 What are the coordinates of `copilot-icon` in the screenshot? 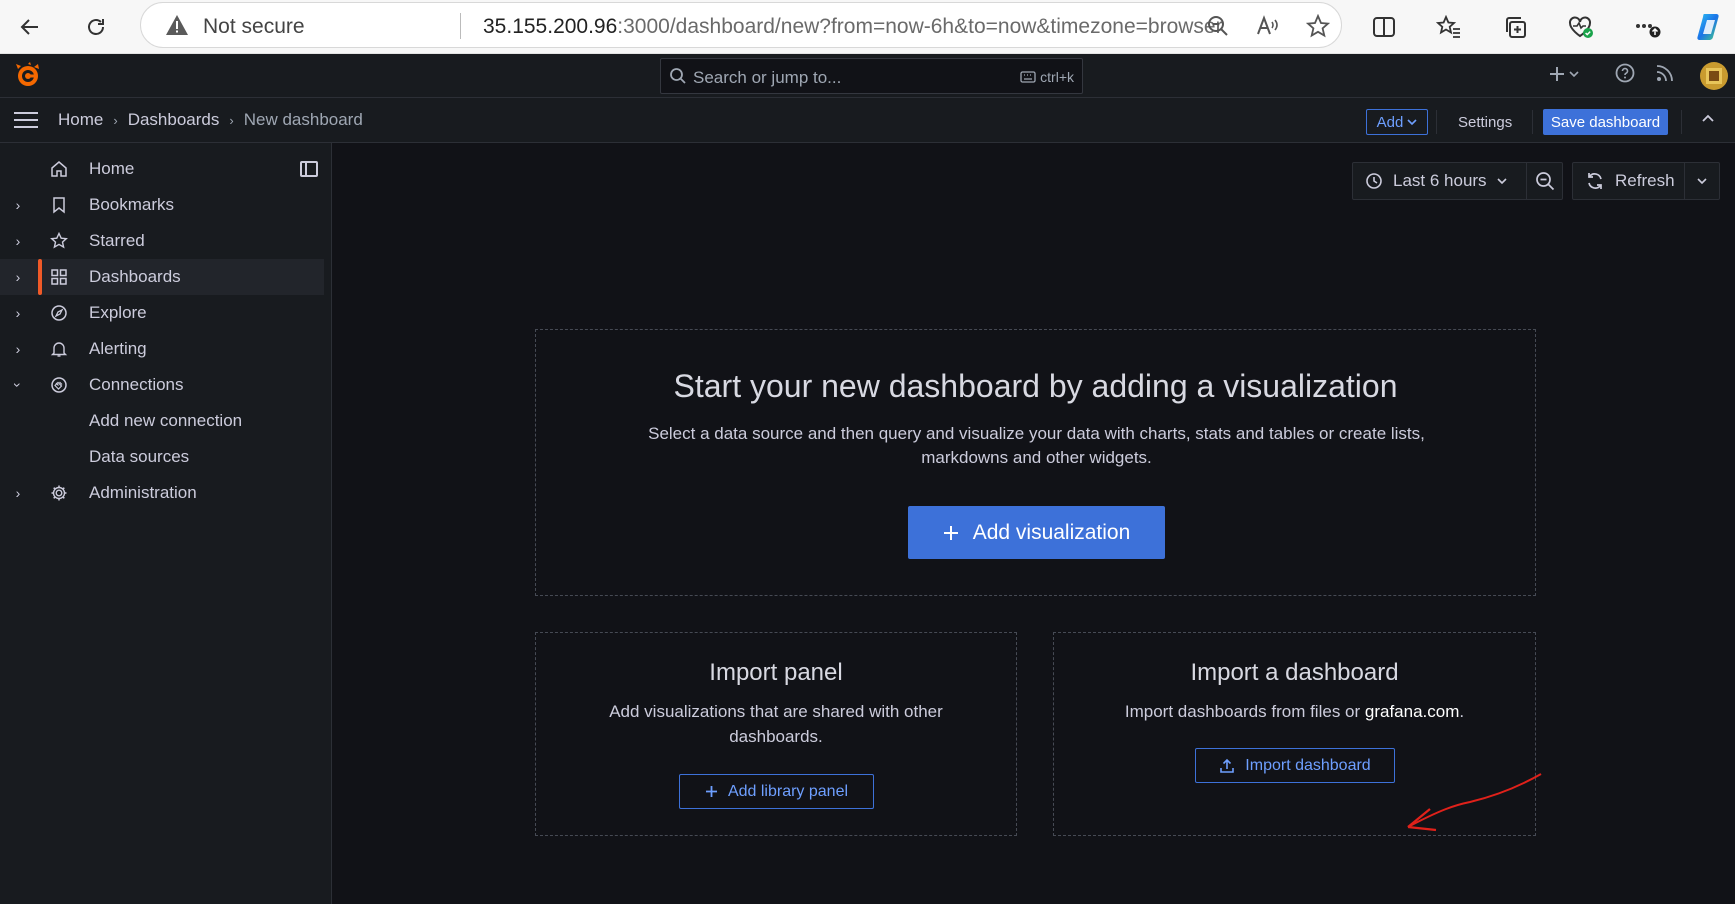 It's located at (1710, 27).